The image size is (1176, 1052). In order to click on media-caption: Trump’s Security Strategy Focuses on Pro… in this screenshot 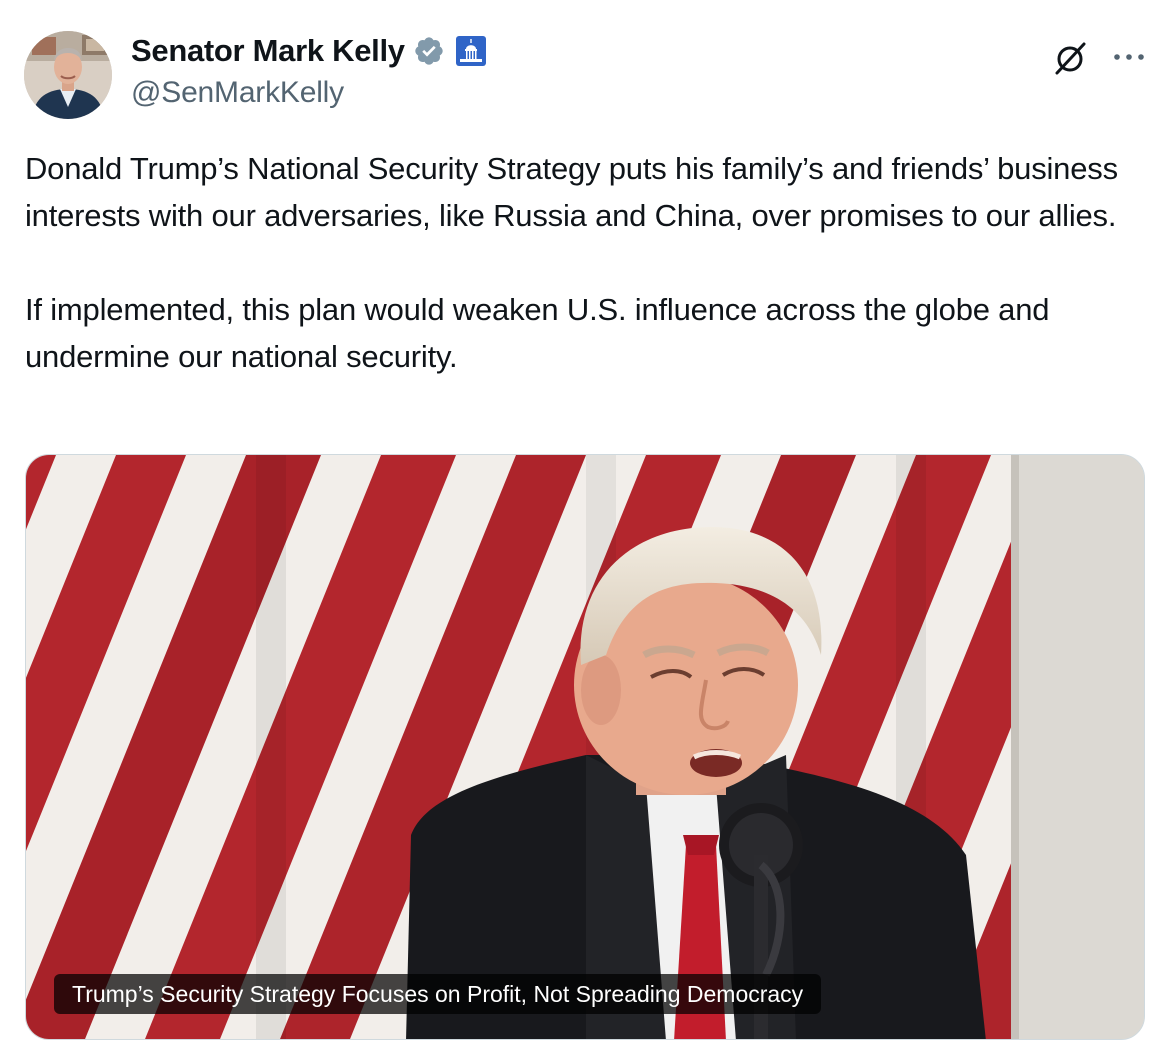, I will do `click(438, 994)`.